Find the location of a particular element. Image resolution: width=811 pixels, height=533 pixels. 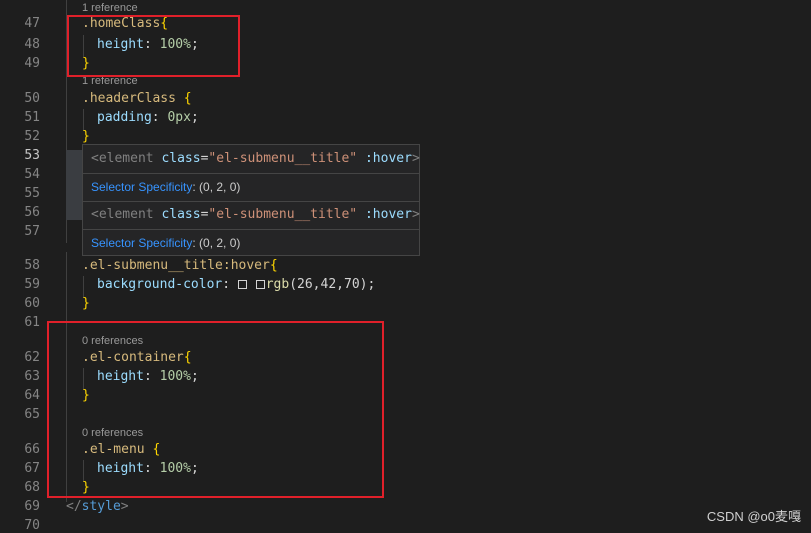

watermark: CSDN @o0麦嘎 is located at coordinates (753, 516).